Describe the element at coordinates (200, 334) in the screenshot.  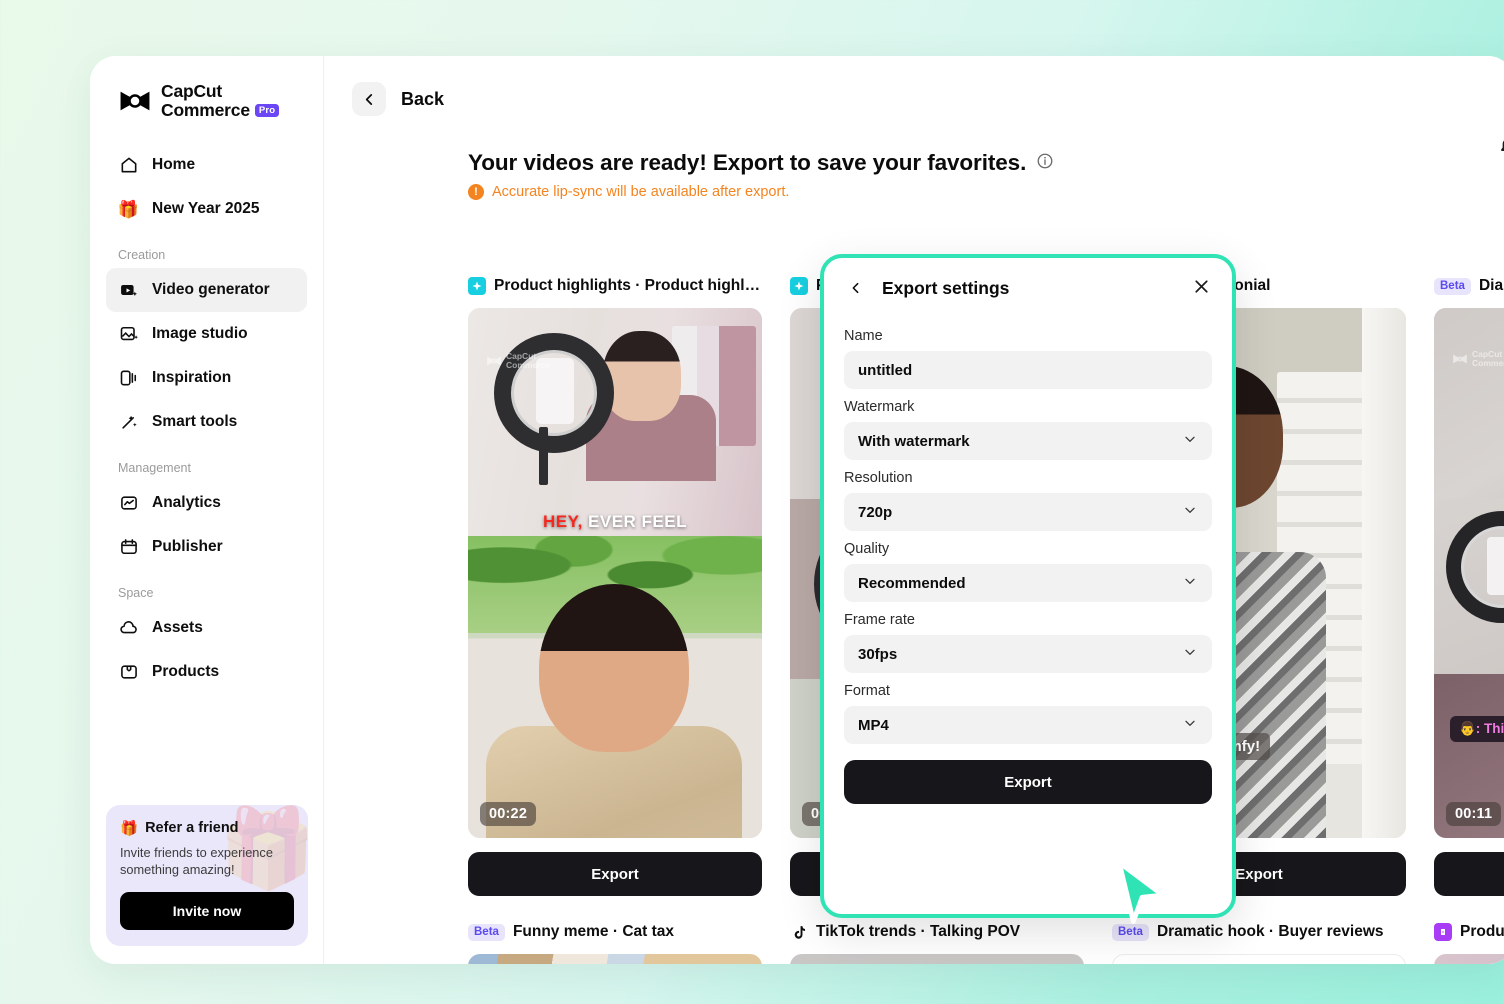
I see `sidebar-item-label: Image studio` at that location.